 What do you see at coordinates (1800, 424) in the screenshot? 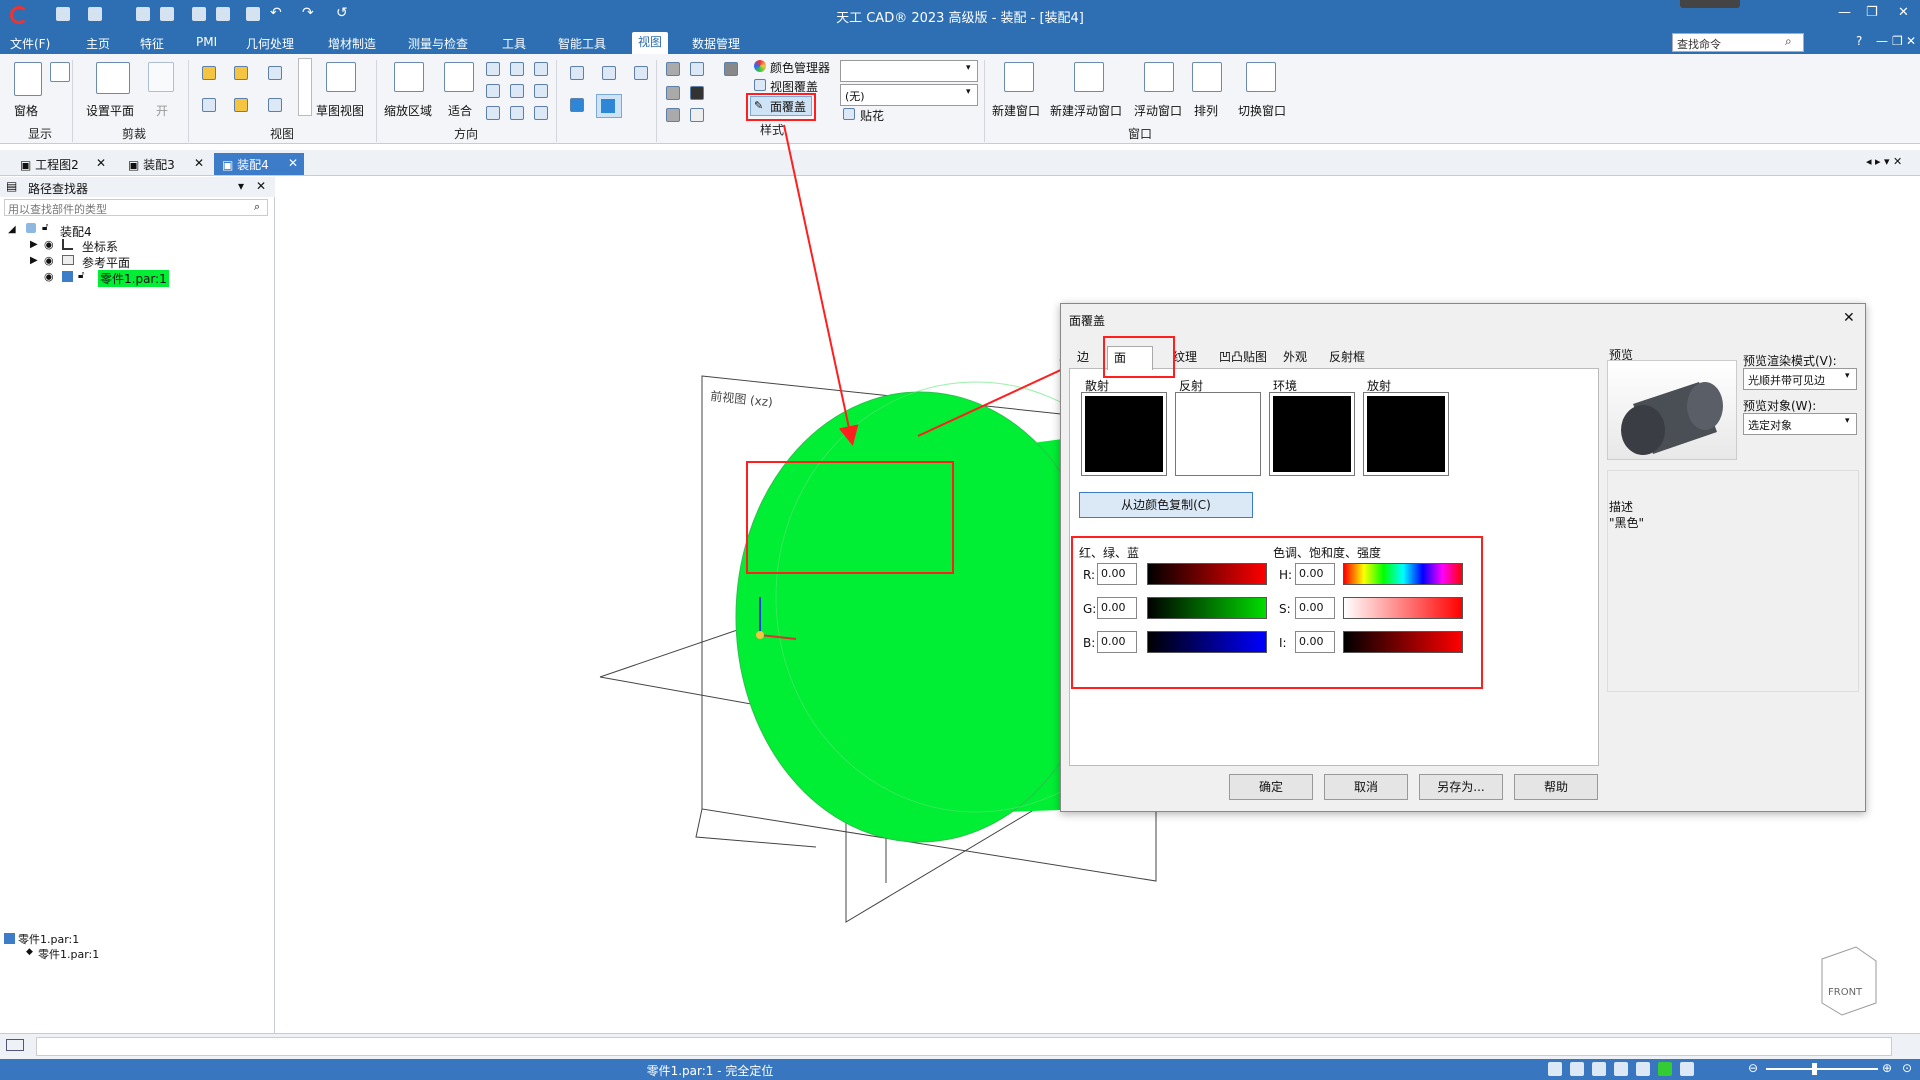
I see `preview-object-select: 选定对象` at bounding box center [1800, 424].